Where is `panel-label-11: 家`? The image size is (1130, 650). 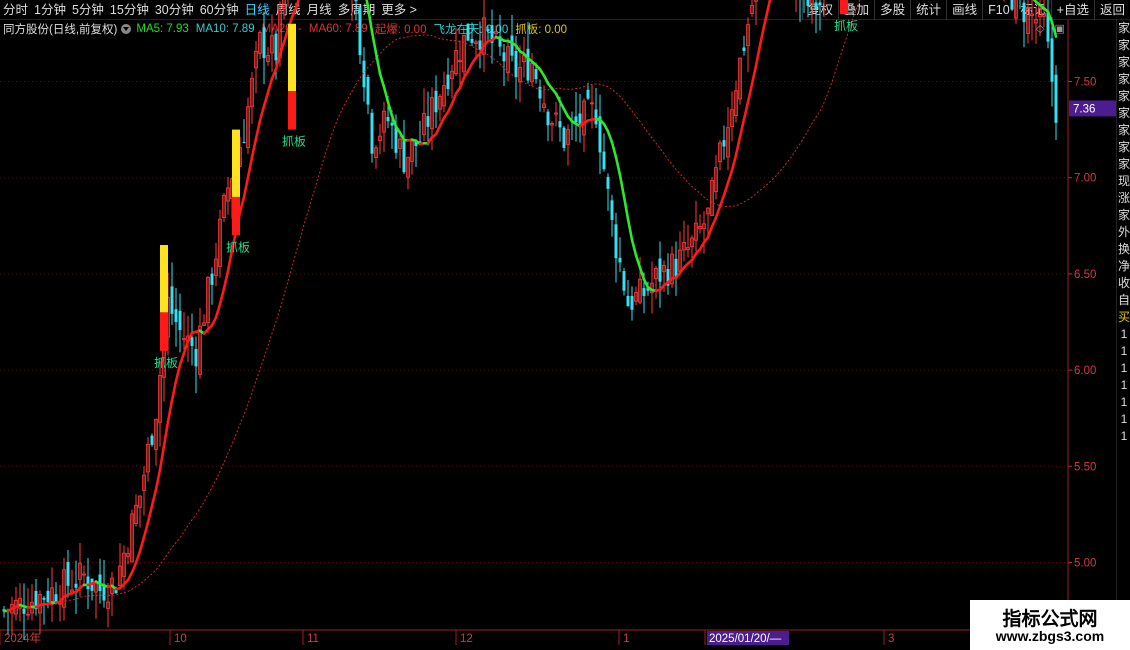 panel-label-11: 家 is located at coordinates (1123, 215).